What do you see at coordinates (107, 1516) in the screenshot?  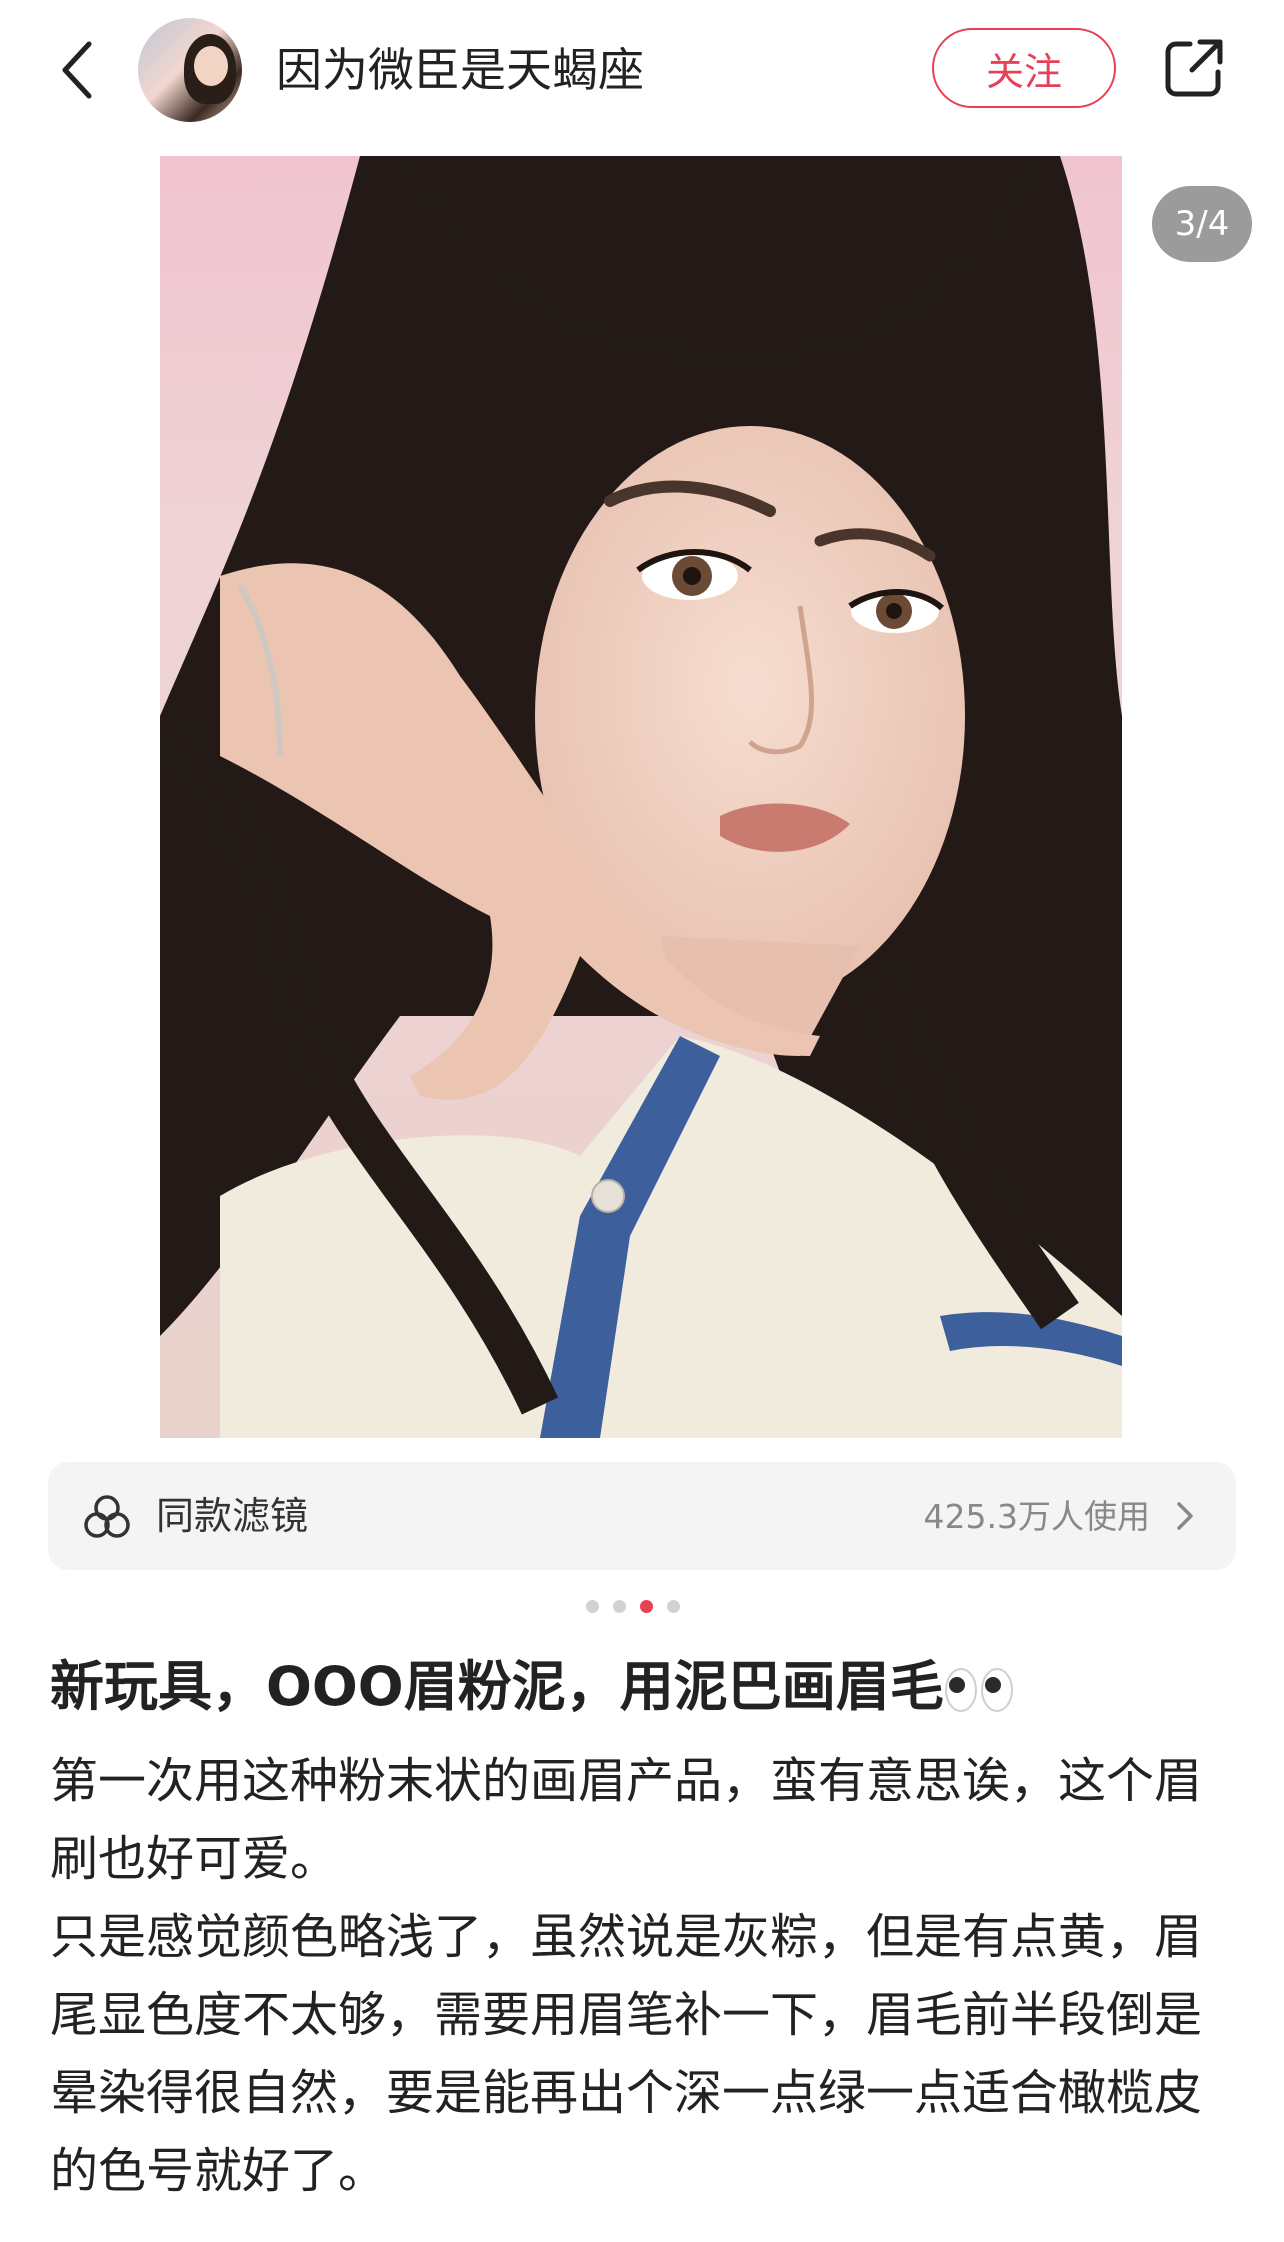 I see `filter-circles-icon` at bounding box center [107, 1516].